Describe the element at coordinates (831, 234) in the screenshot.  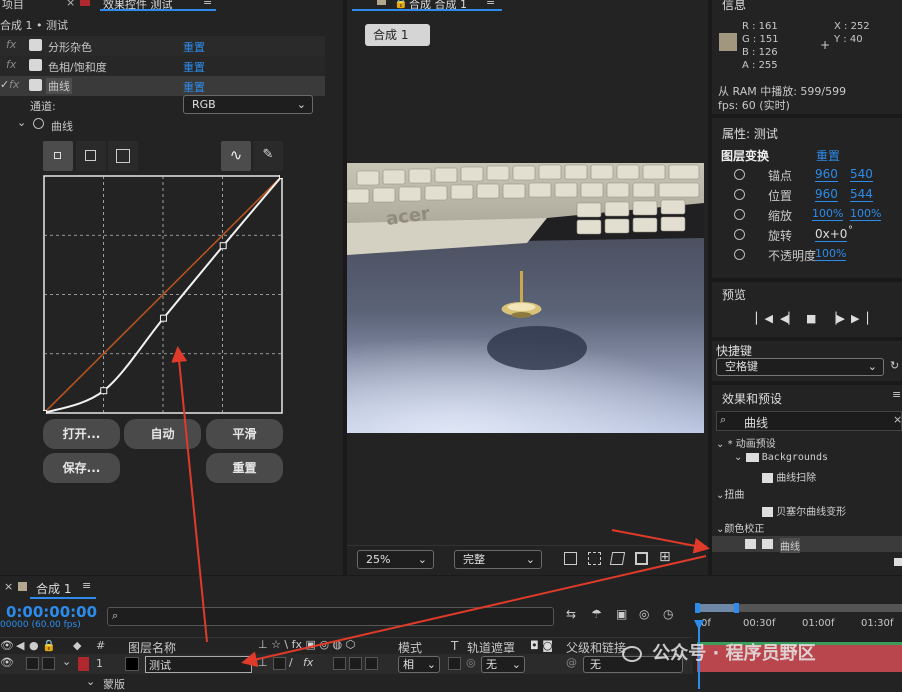
I see `property-value-1: 0x+0` at that location.